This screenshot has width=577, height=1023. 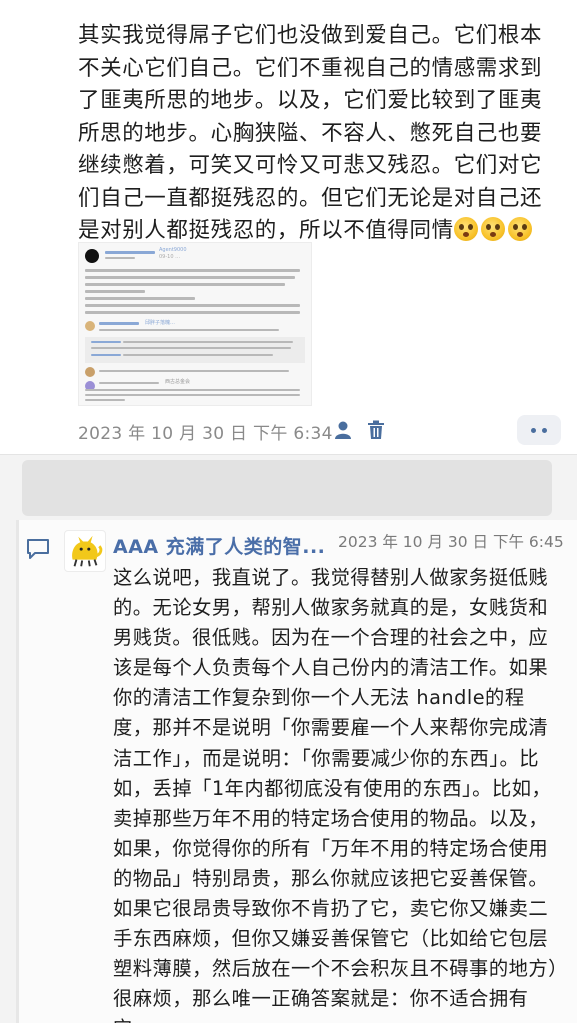 I want to click on user-icon, so click(x=344, y=430).